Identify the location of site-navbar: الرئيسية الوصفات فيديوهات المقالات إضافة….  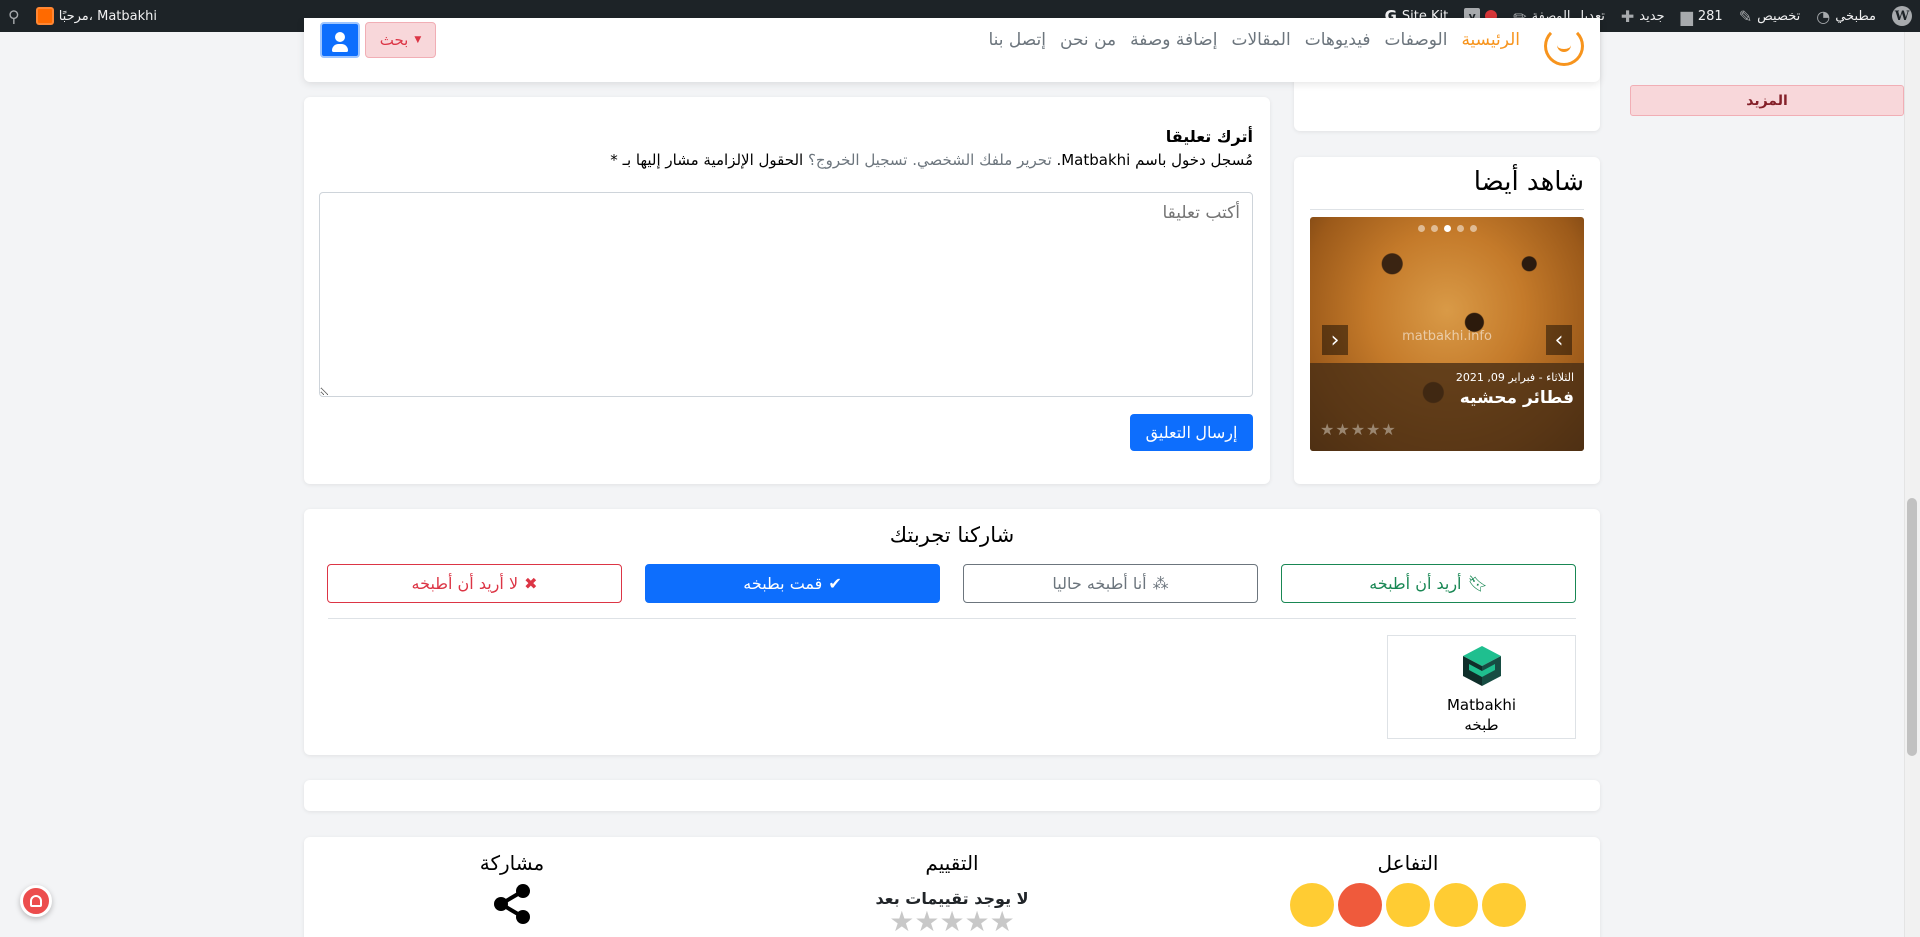
(952, 50).